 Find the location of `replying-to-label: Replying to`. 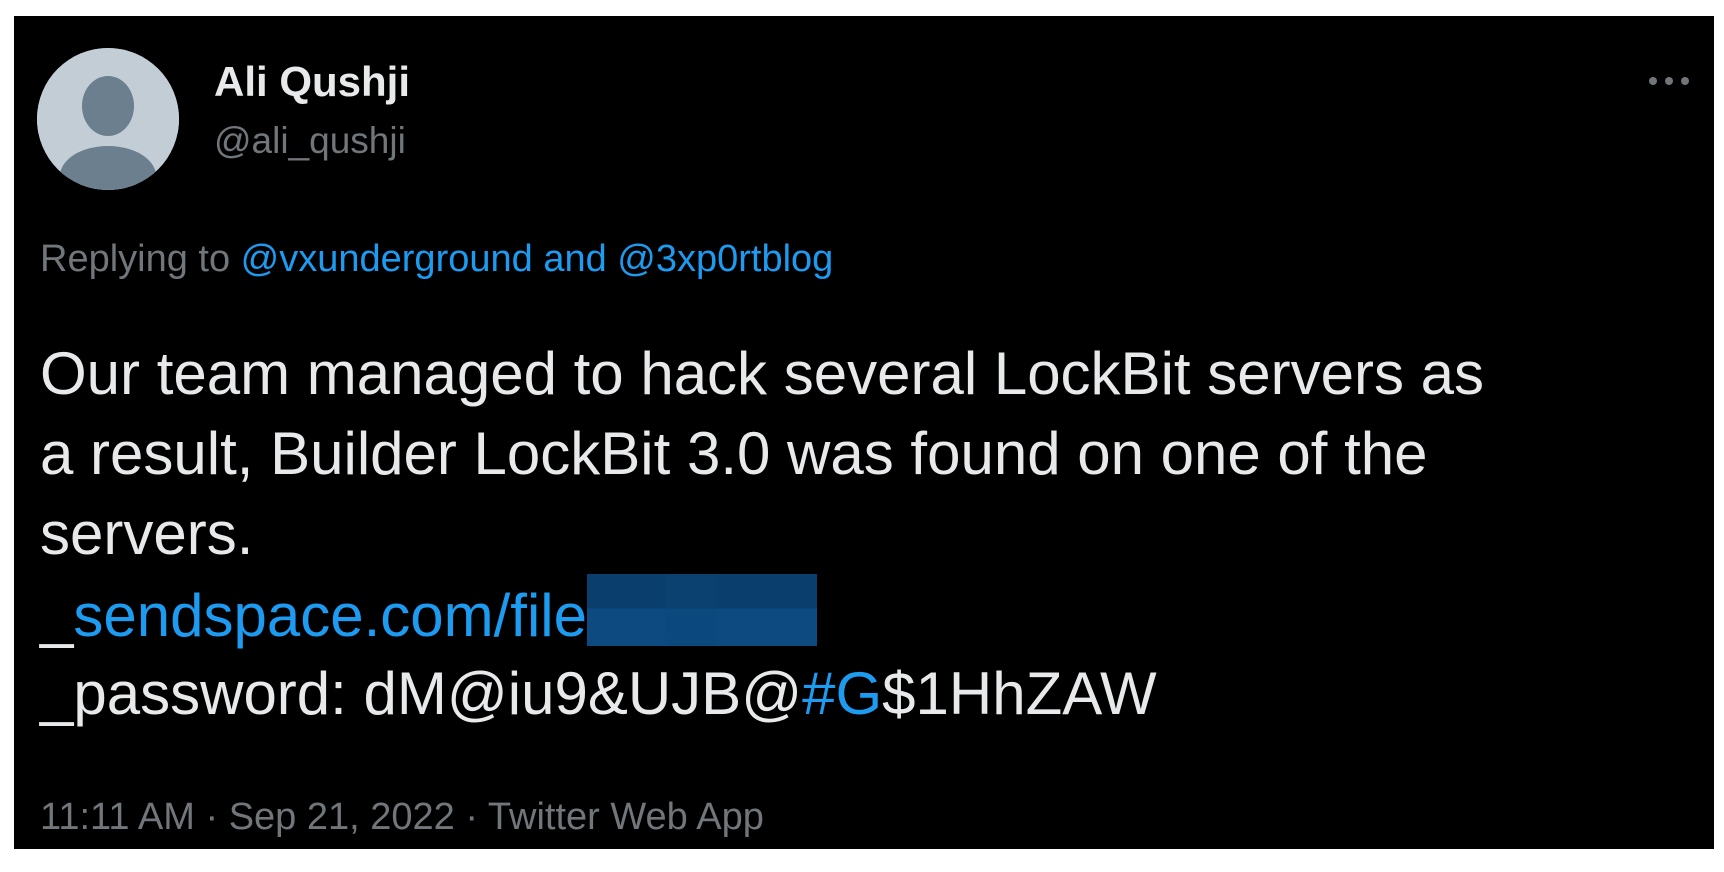

replying-to-label: Replying to is located at coordinates (140, 259).